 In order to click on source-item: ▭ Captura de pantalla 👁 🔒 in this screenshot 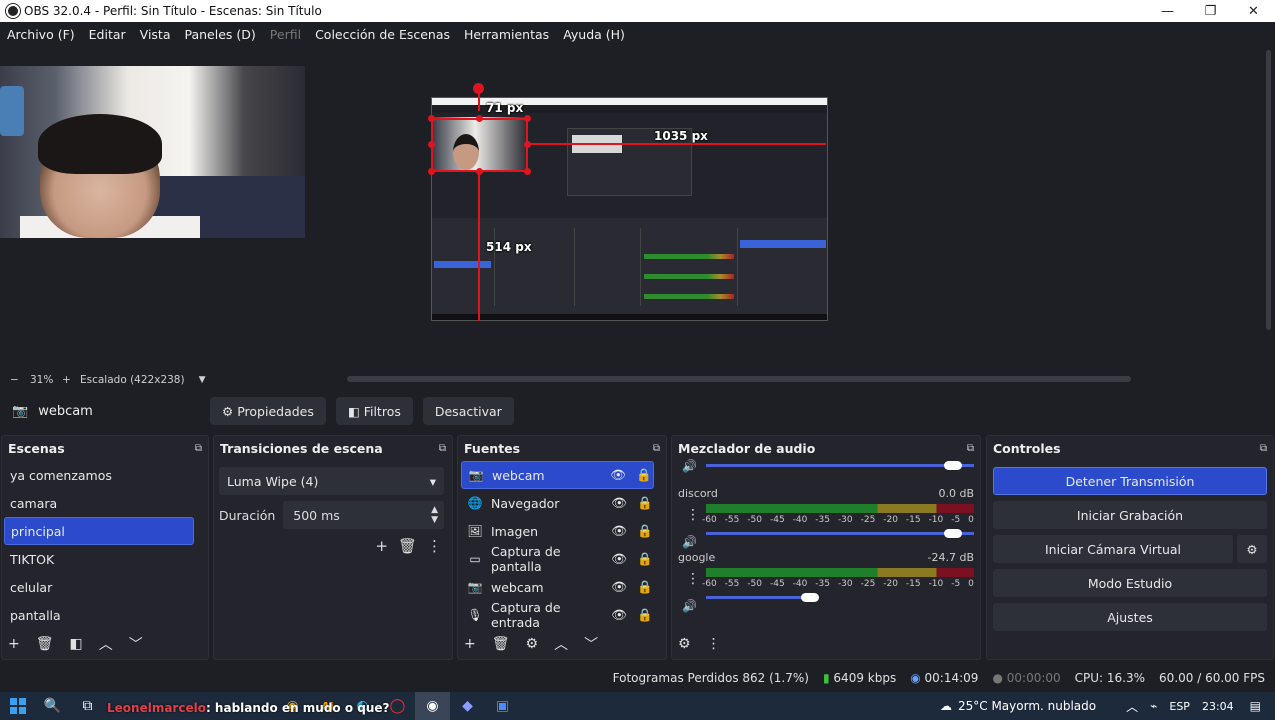, I will do `click(557, 559)`.